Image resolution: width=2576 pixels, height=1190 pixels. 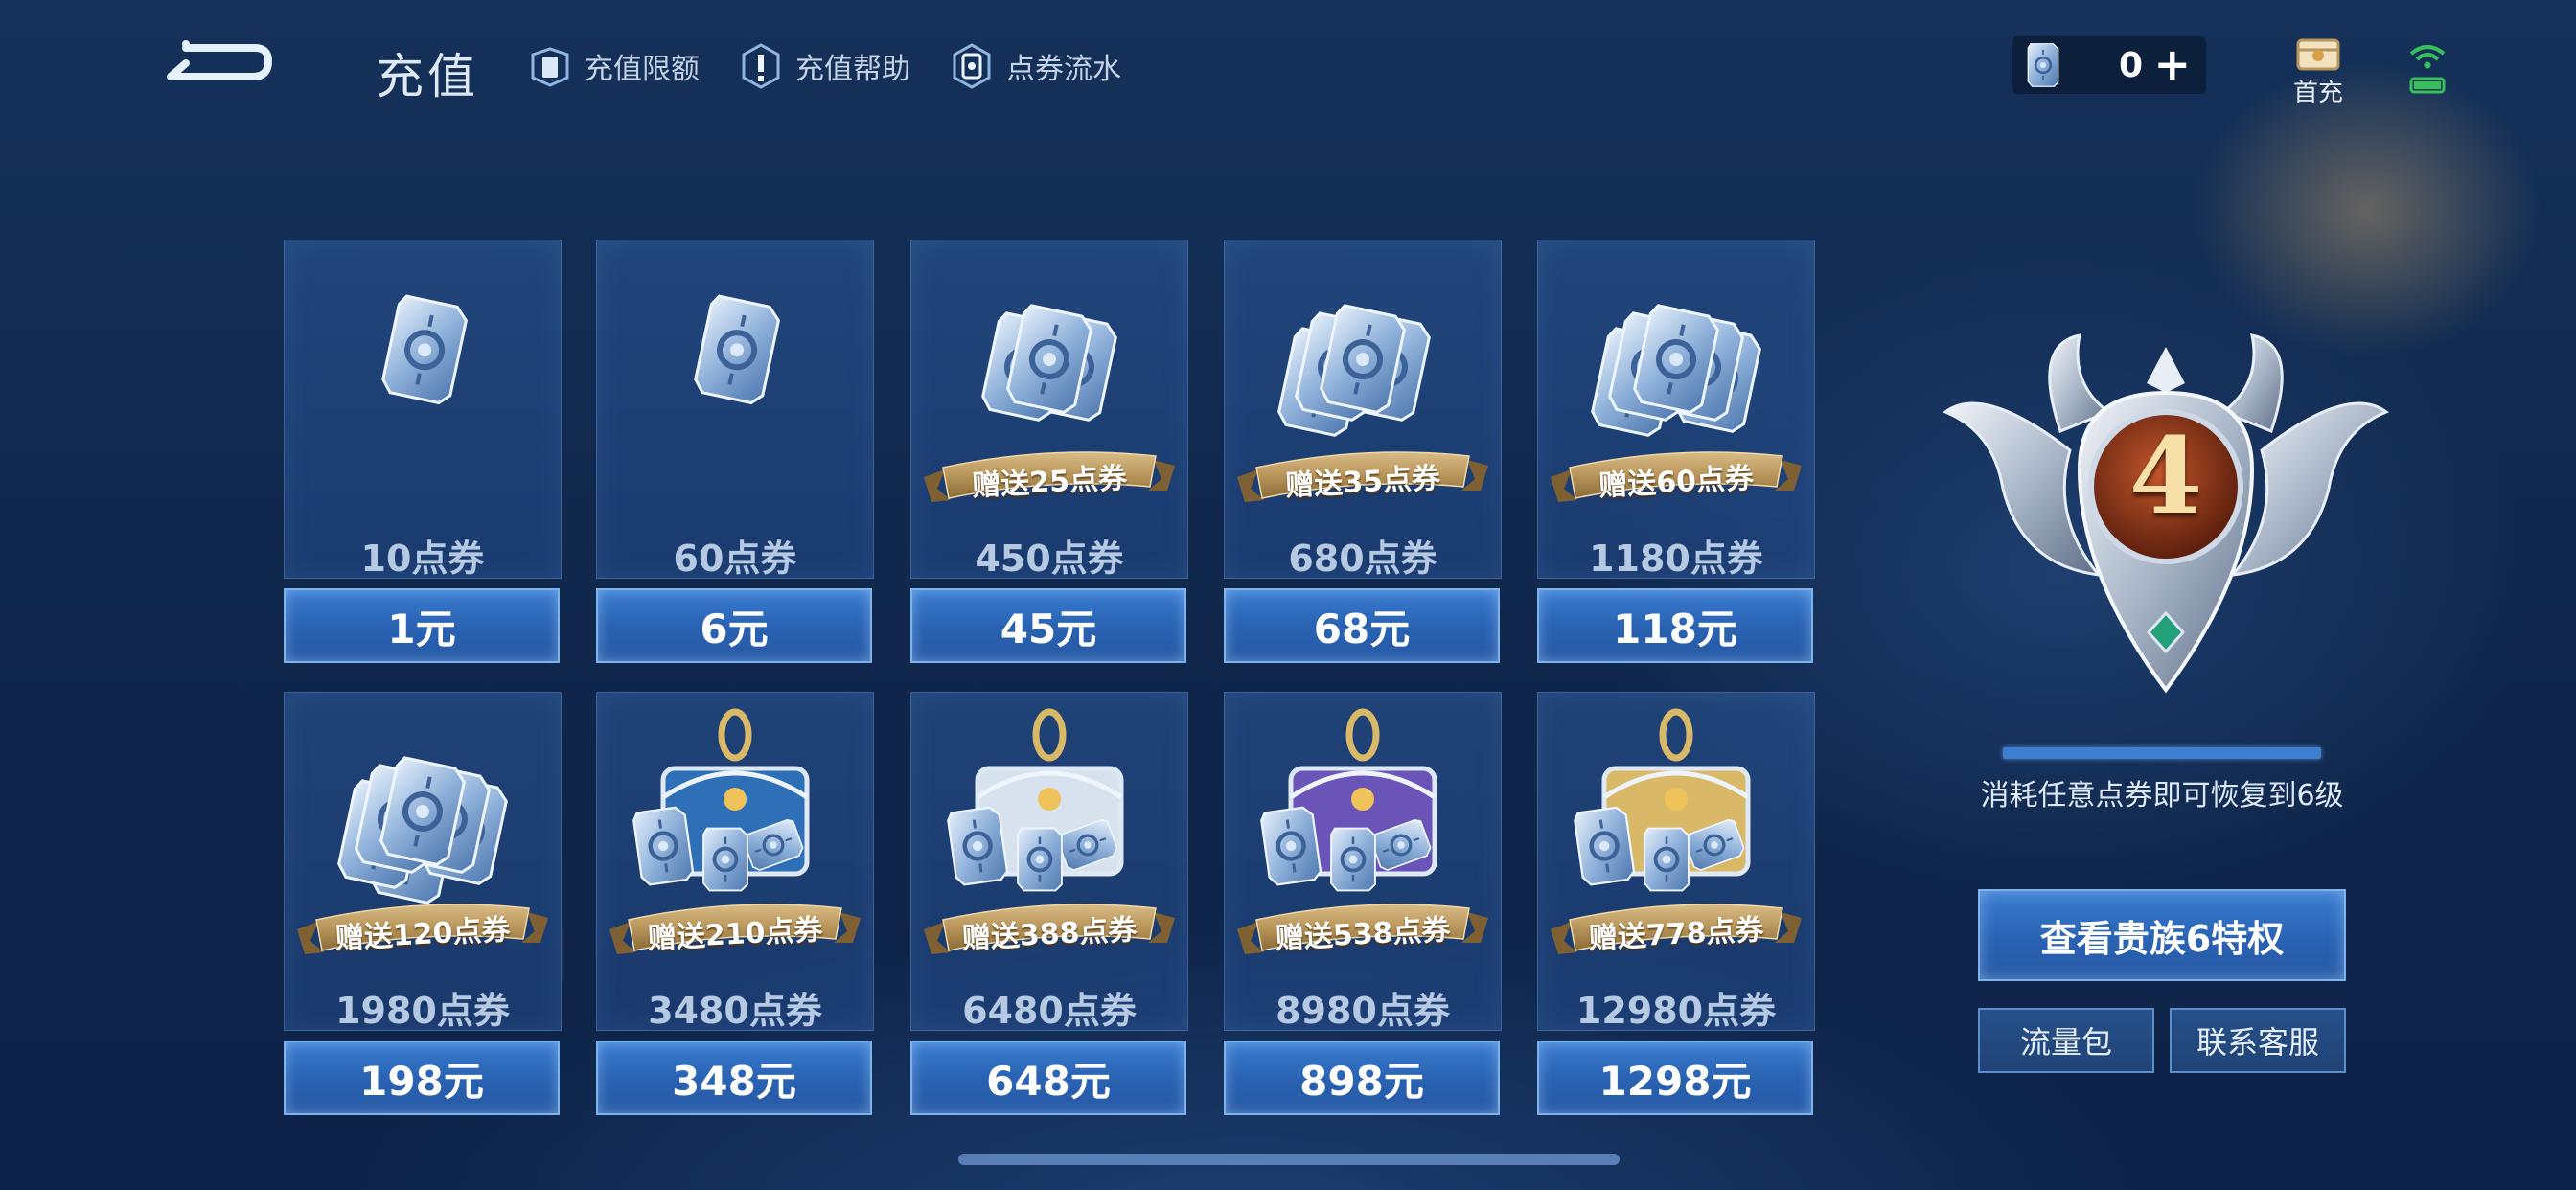 I want to click on ticket-amount: 8980点券, so click(x=1363, y=1011).